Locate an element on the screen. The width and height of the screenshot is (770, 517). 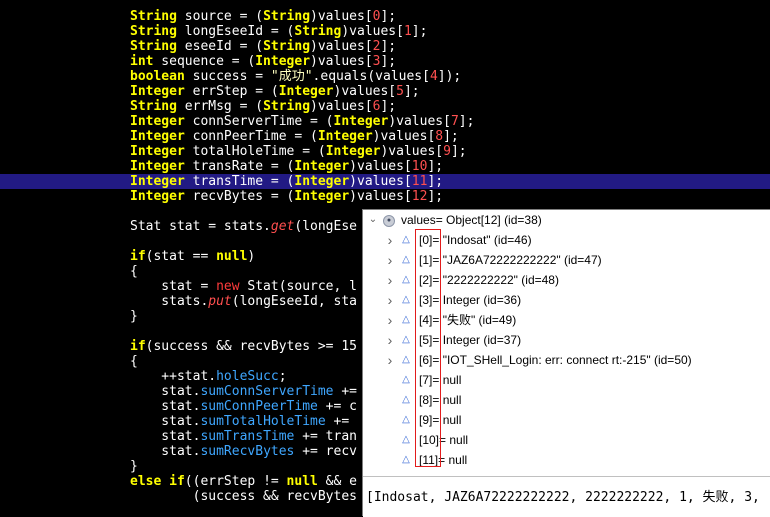
code-line-text: Integer errStep = (Integer)values[5]; is located at coordinates (275, 91).